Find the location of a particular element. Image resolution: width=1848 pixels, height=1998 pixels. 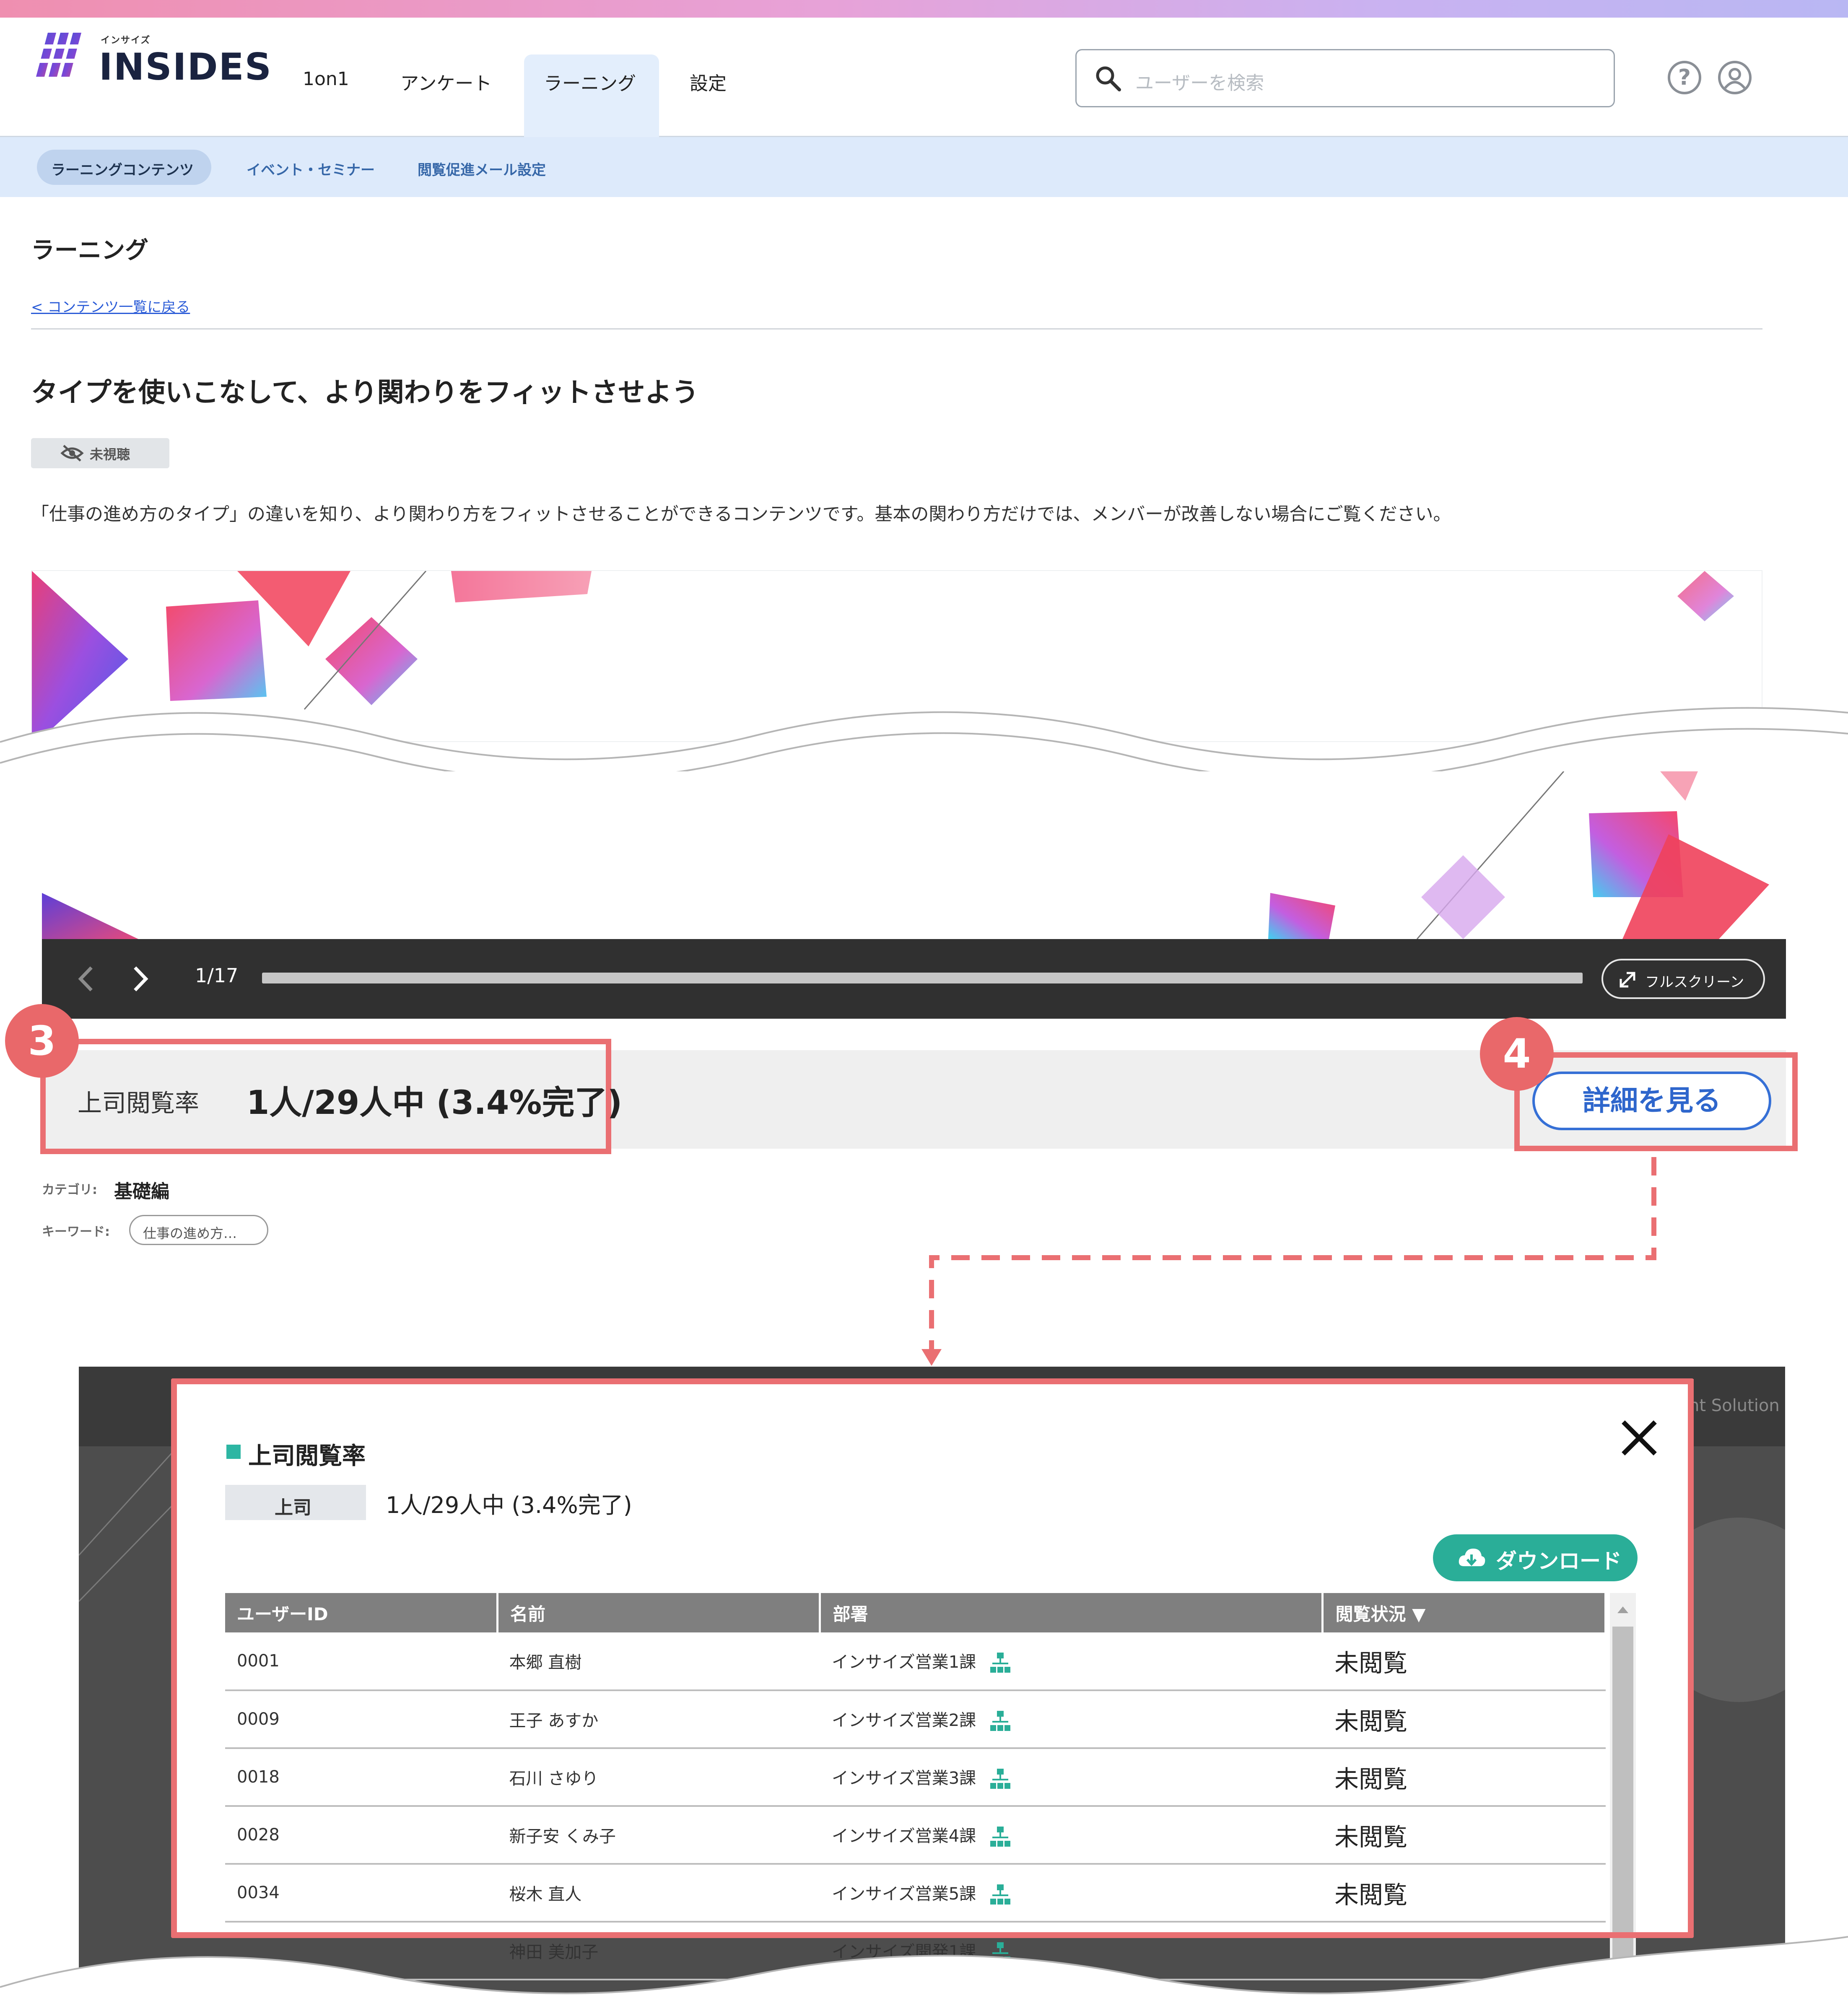

cutoff-wave-bottom is located at coordinates (924, 1967).